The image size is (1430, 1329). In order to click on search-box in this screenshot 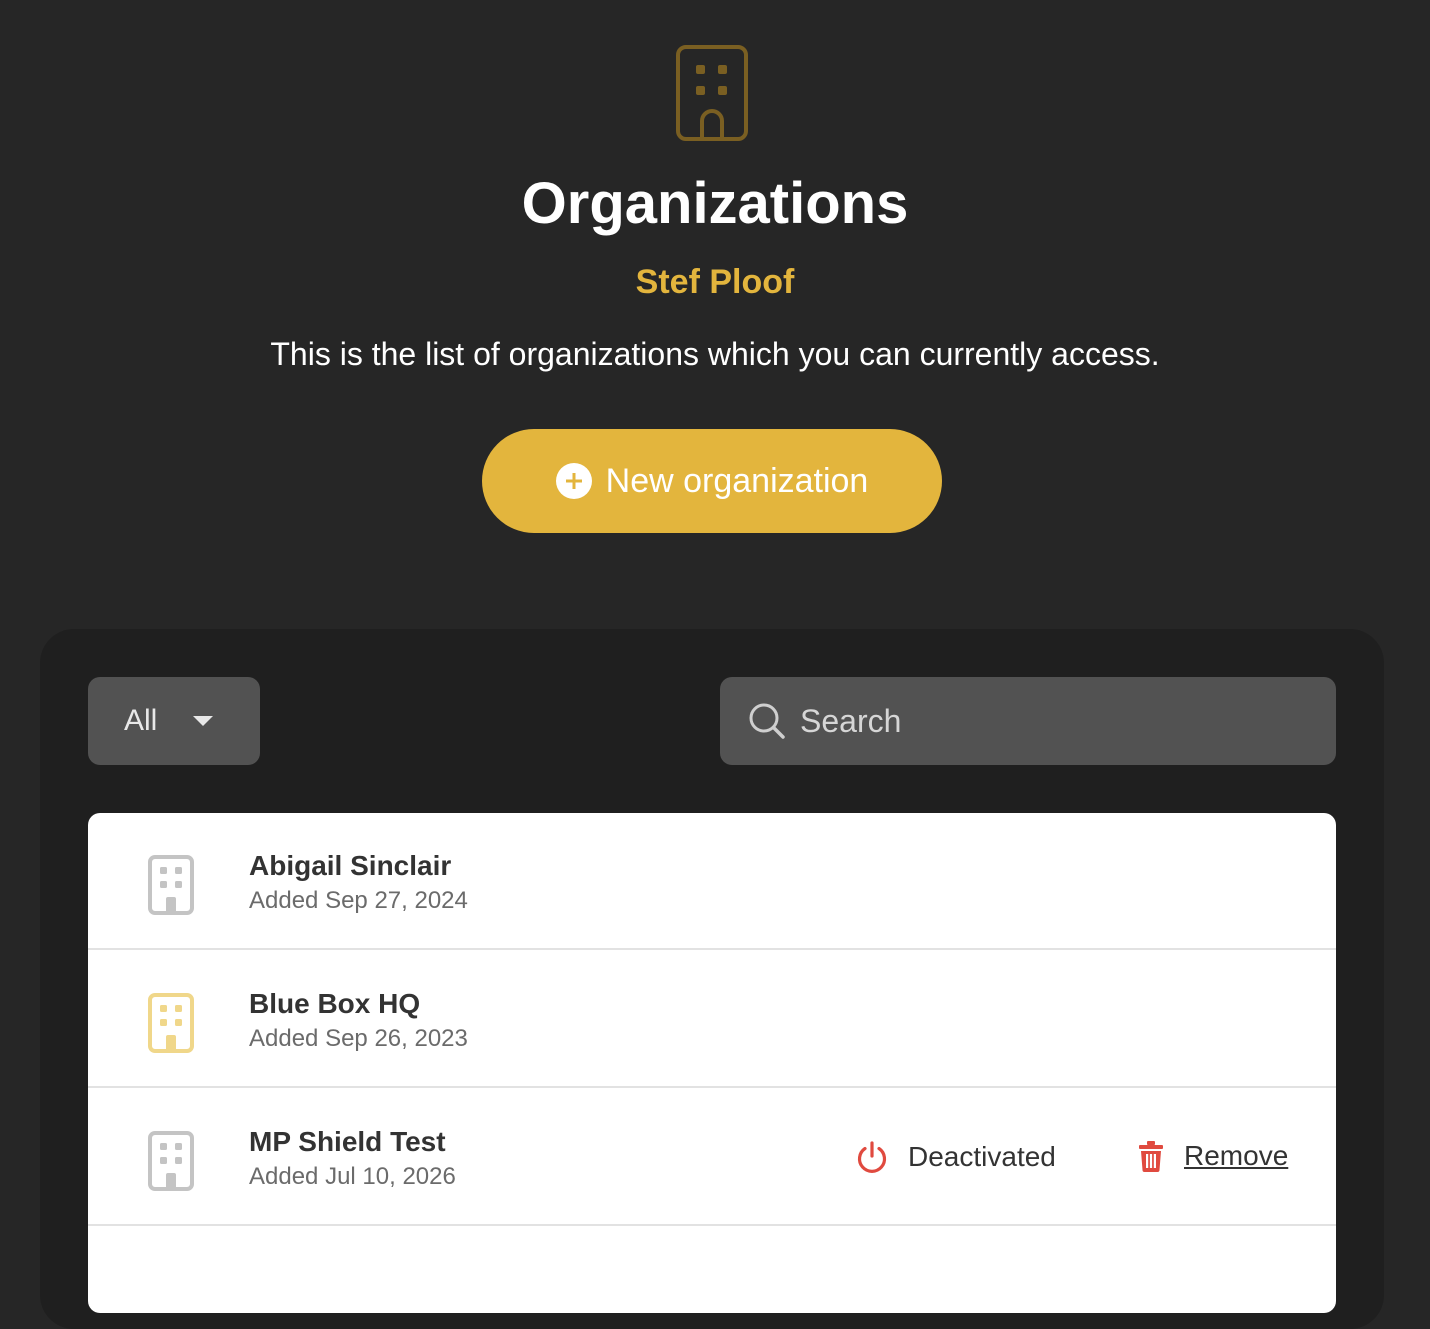, I will do `click(1028, 721)`.